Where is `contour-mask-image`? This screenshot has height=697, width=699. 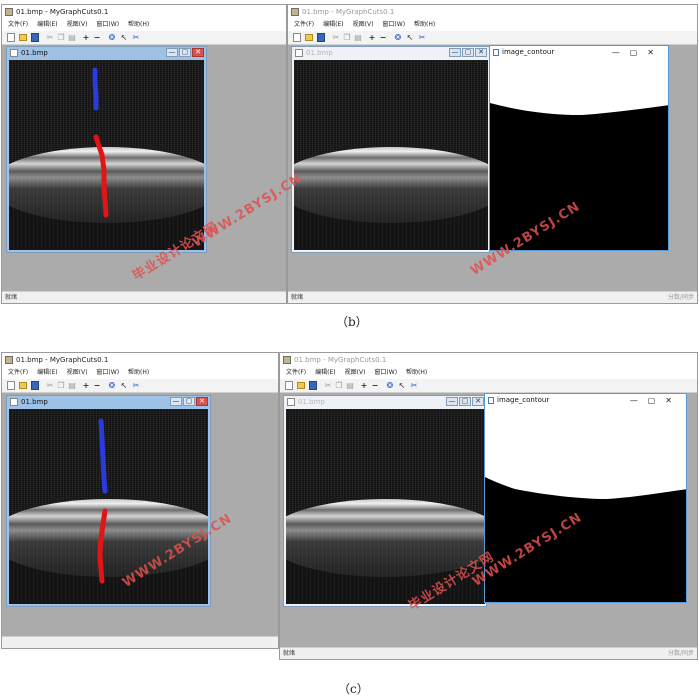
contour-mask-image is located at coordinates (585, 504).